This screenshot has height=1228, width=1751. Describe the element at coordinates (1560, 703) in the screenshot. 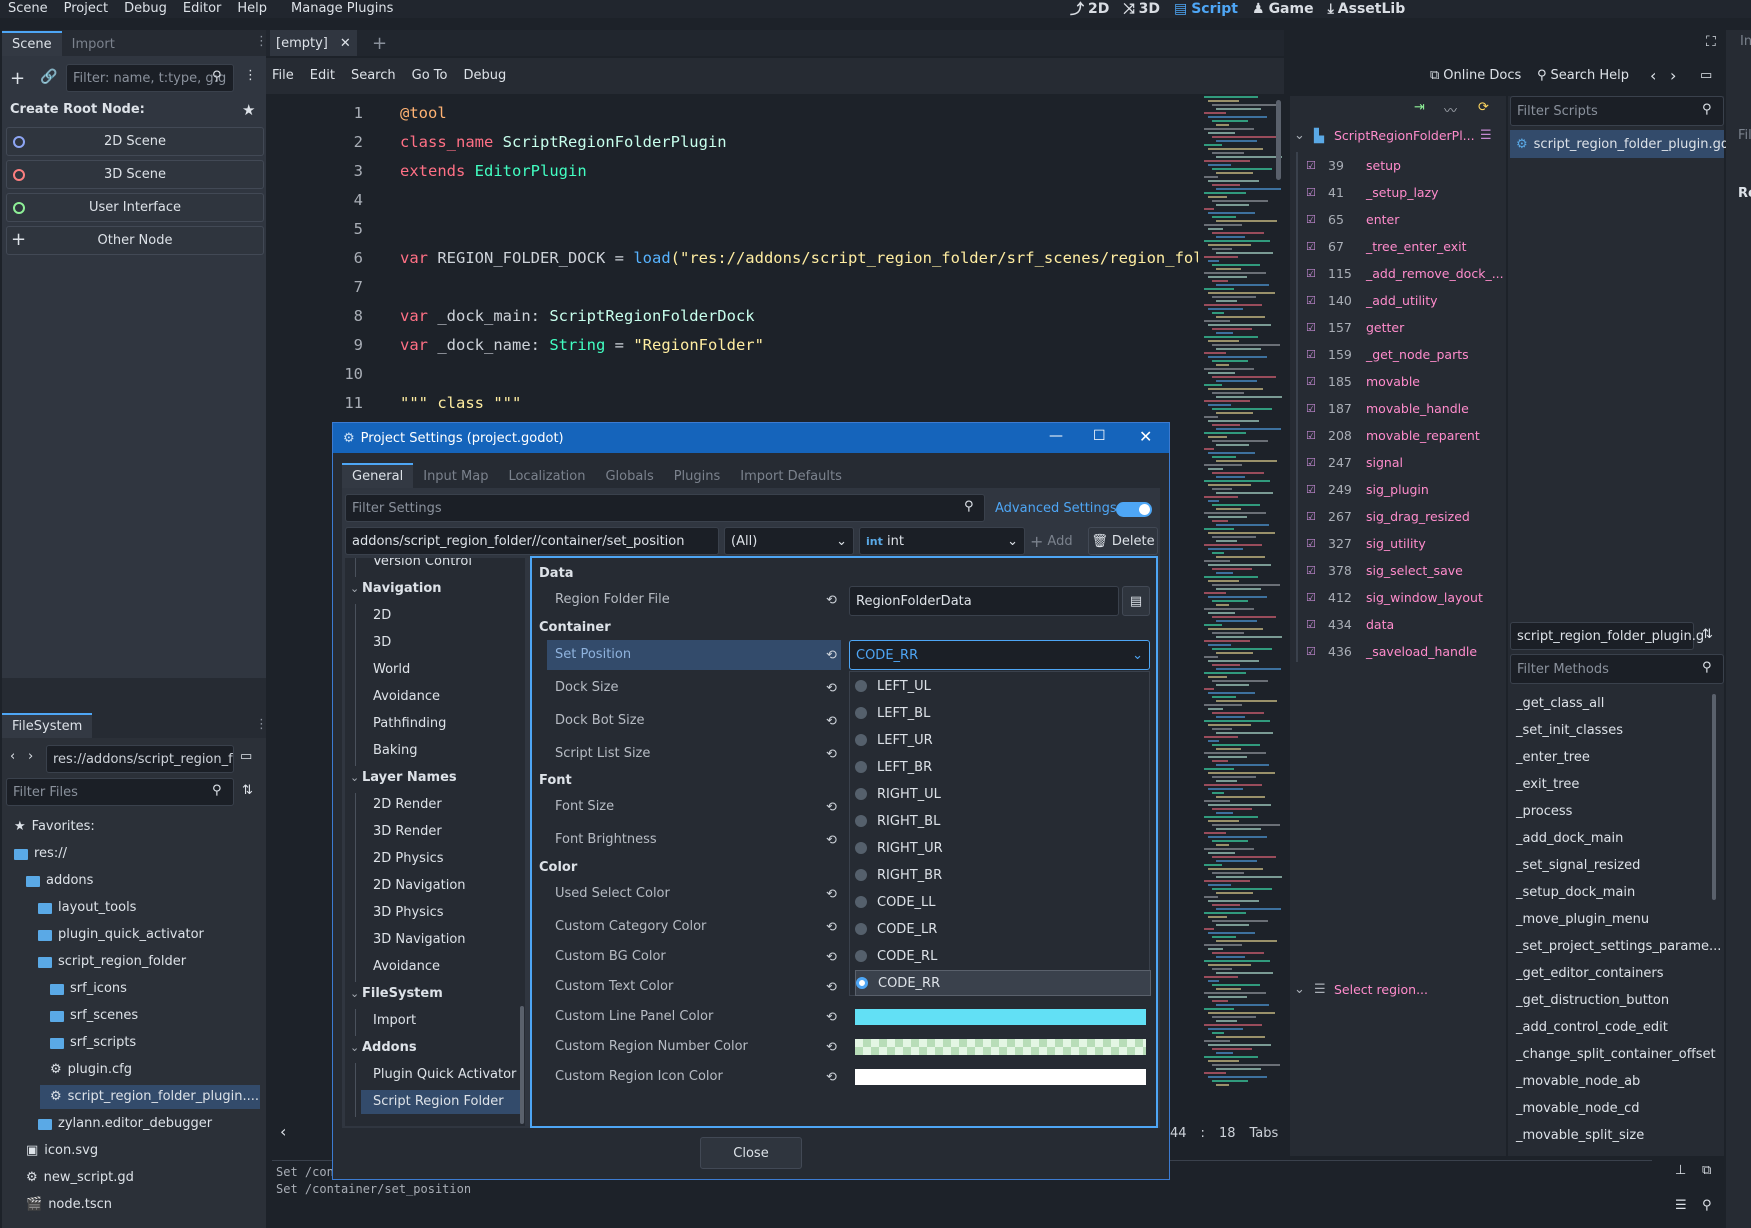

I see `method-item: _get_class_all` at that location.